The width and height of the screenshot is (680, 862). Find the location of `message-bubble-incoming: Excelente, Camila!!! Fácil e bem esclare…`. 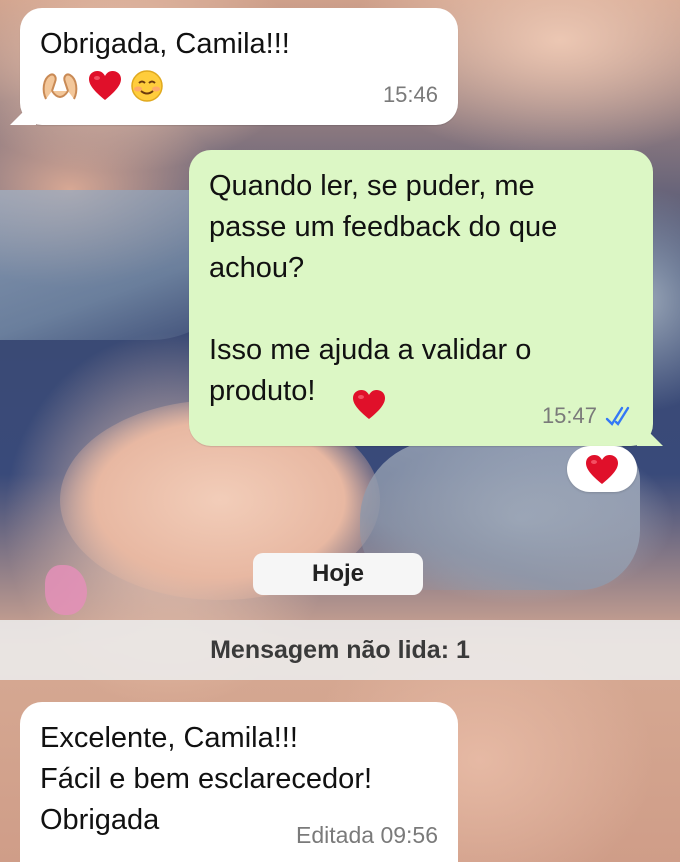

message-bubble-incoming: Excelente, Camila!!! Fácil e bem esclare… is located at coordinates (239, 782).